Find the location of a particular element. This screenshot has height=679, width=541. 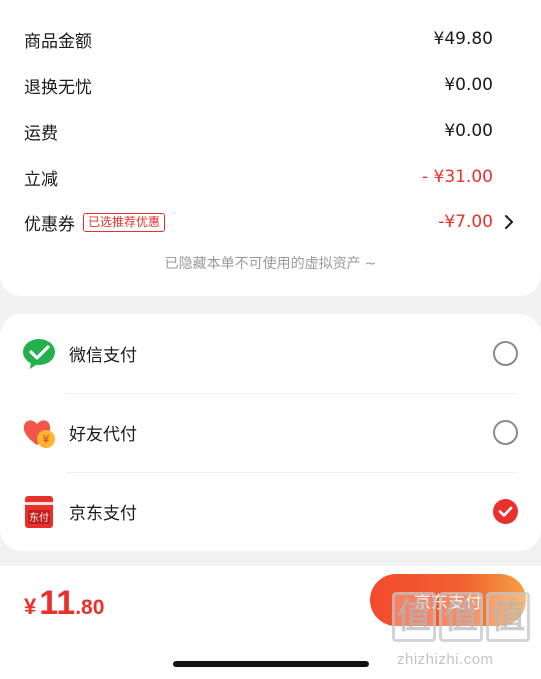

summary-row-return-guarantee: 退换无忧 ¥0.00 is located at coordinates (258, 85).